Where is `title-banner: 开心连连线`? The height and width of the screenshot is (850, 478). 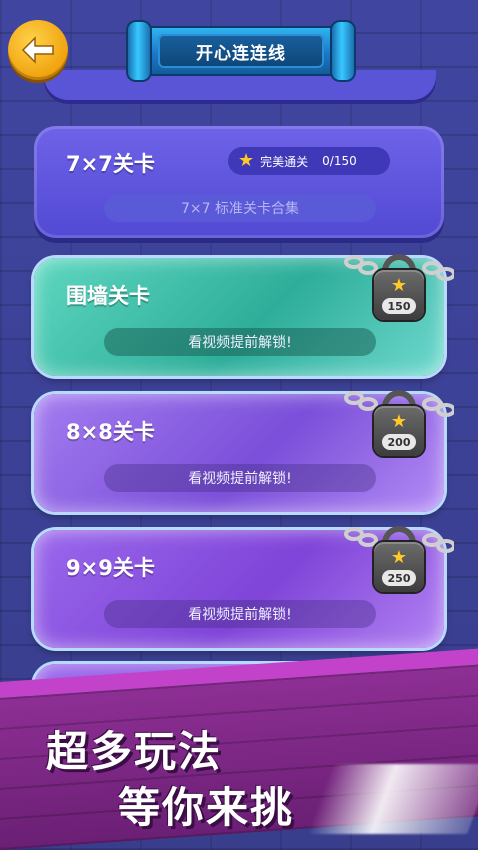
title-banner: 开心连连线 is located at coordinates (241, 51).